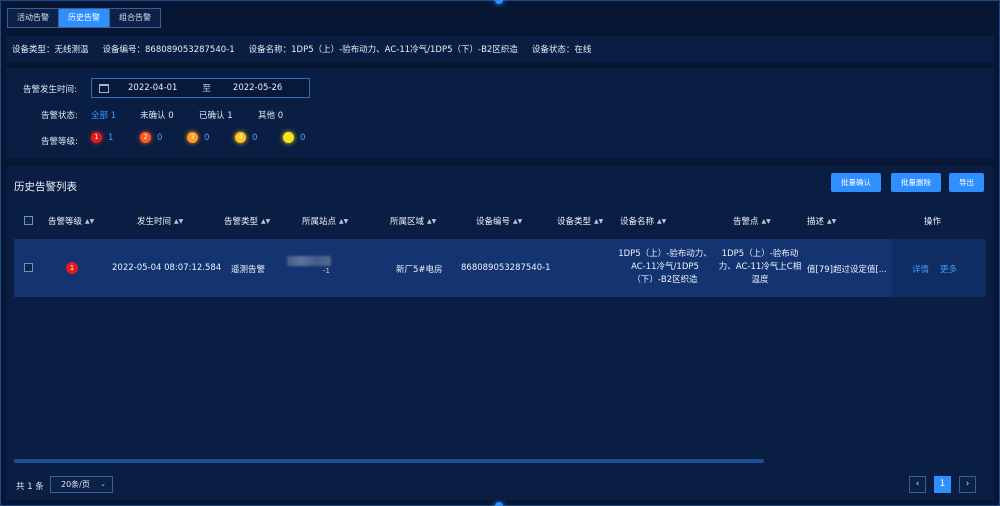 The image size is (1000, 506). I want to click on alarm-point-cell: 1DP5（上）-验布动力、AC-11冷气上C相温度, so click(760, 267).